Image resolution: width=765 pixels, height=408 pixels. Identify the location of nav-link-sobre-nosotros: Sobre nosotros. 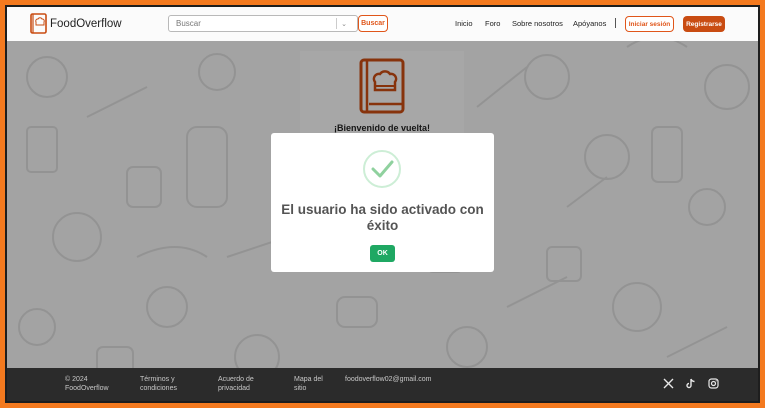
(537, 23).